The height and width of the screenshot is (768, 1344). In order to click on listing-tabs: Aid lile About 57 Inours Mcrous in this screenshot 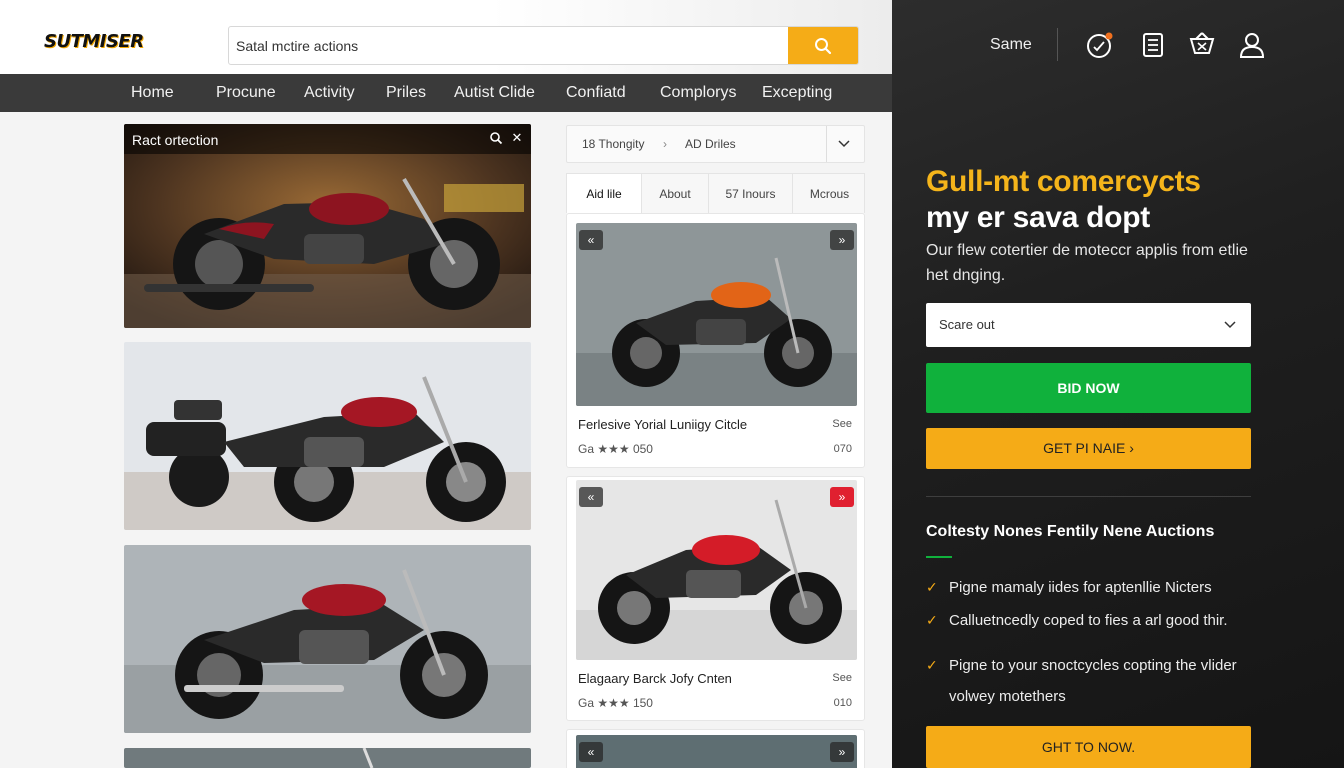, I will do `click(716, 193)`.